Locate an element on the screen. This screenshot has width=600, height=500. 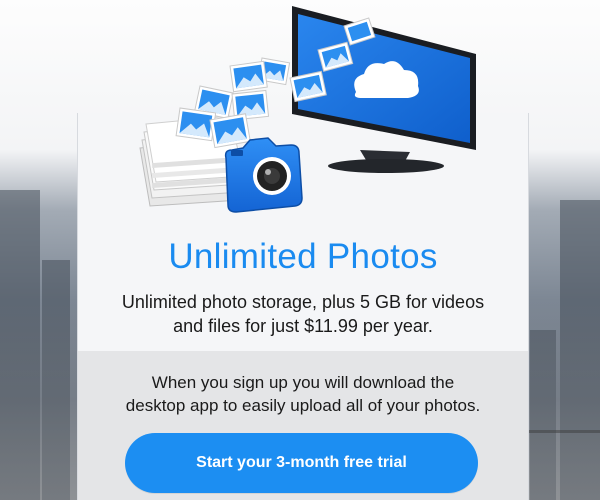
start-trial-button: Start your 3-month free trial is located at coordinates (301, 463).